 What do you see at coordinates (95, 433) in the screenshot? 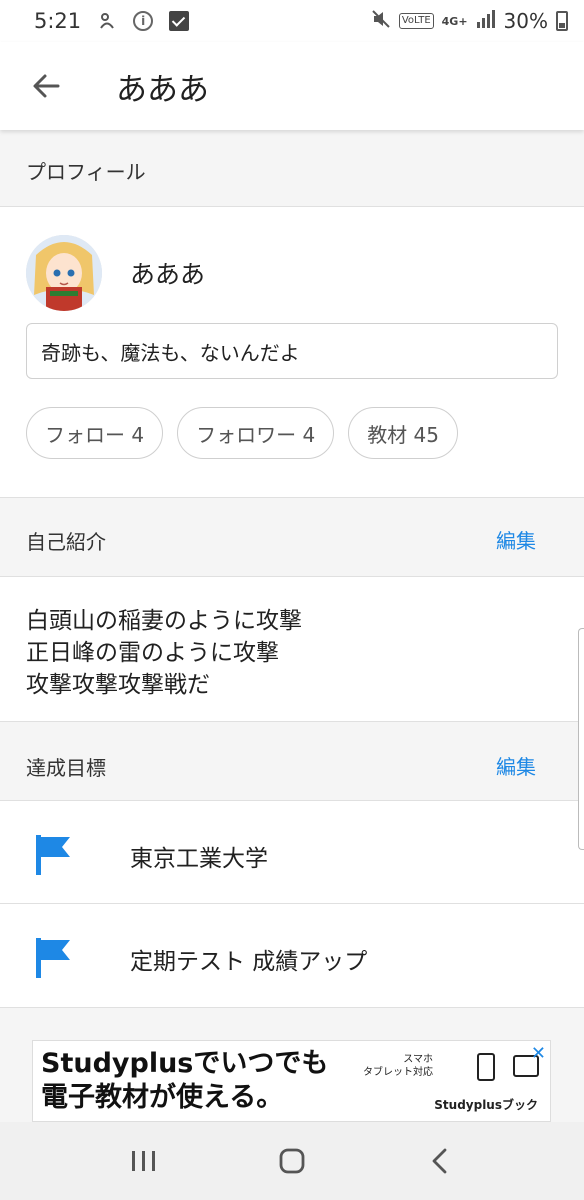
I see `follow-chip: フォロー 4` at bounding box center [95, 433].